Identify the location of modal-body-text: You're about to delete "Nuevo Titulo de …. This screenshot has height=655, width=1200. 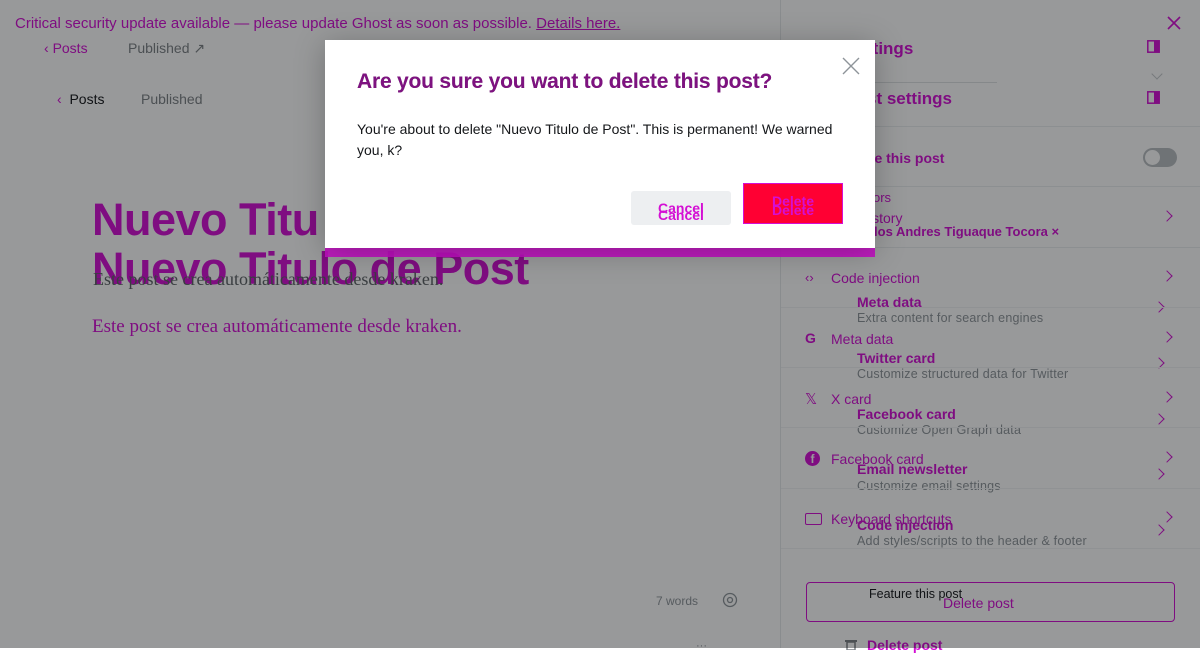
(595, 139).